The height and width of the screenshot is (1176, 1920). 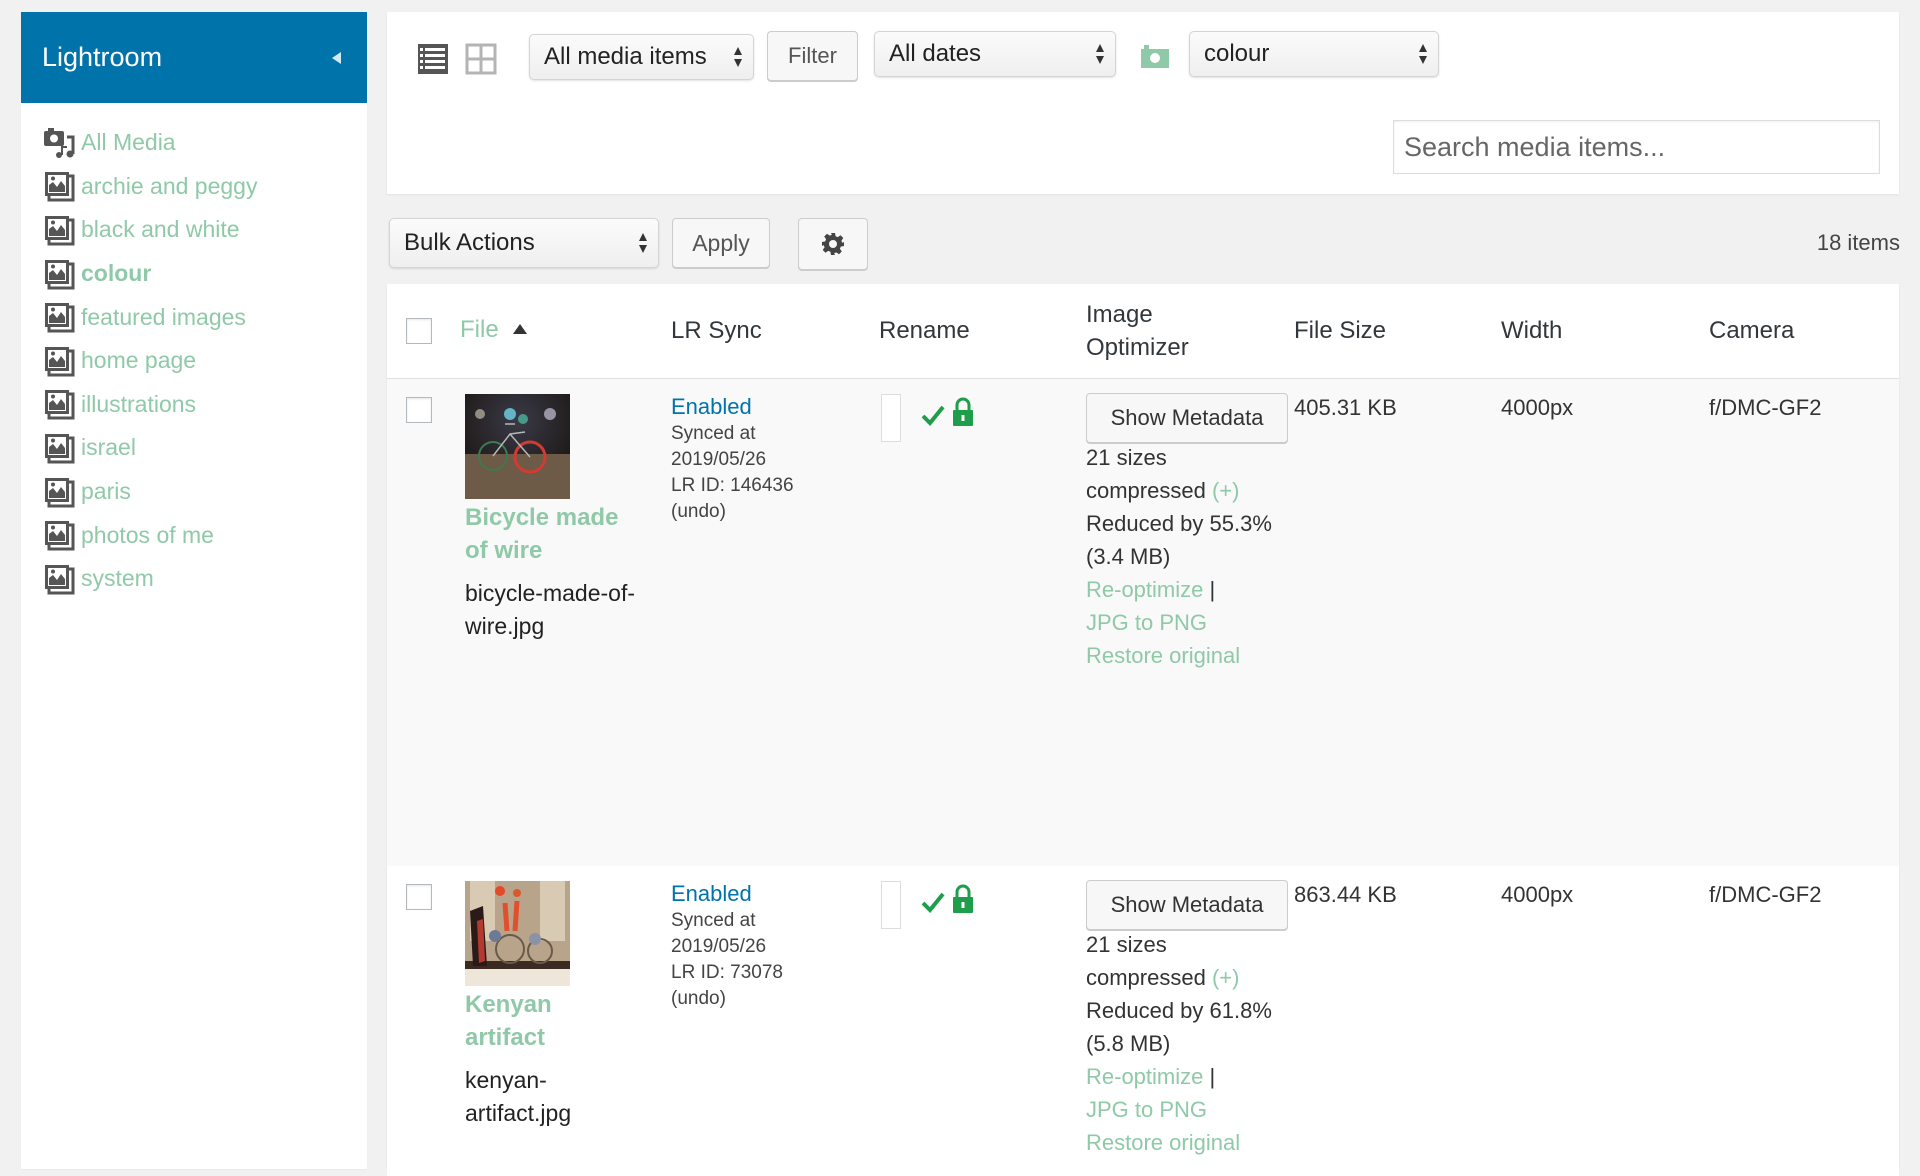 I want to click on file-size: 863.44 KB, so click(x=1345, y=894).